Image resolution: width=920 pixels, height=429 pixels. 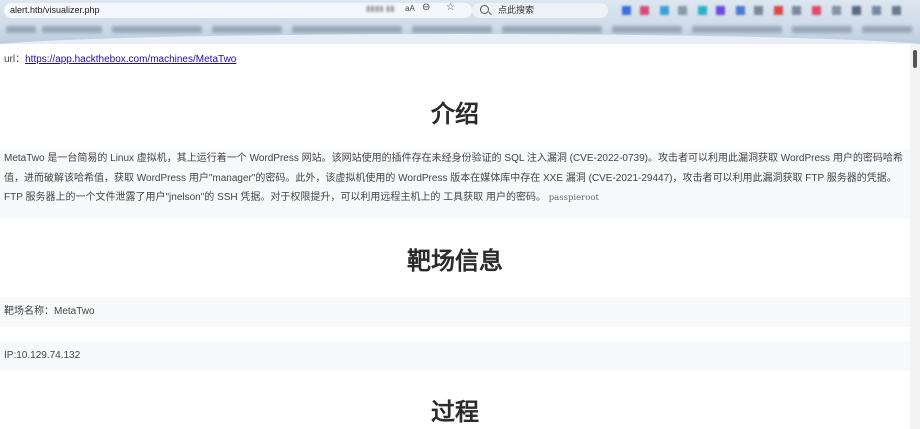 I want to click on favorite-star-icon: ☆, so click(x=450, y=7).